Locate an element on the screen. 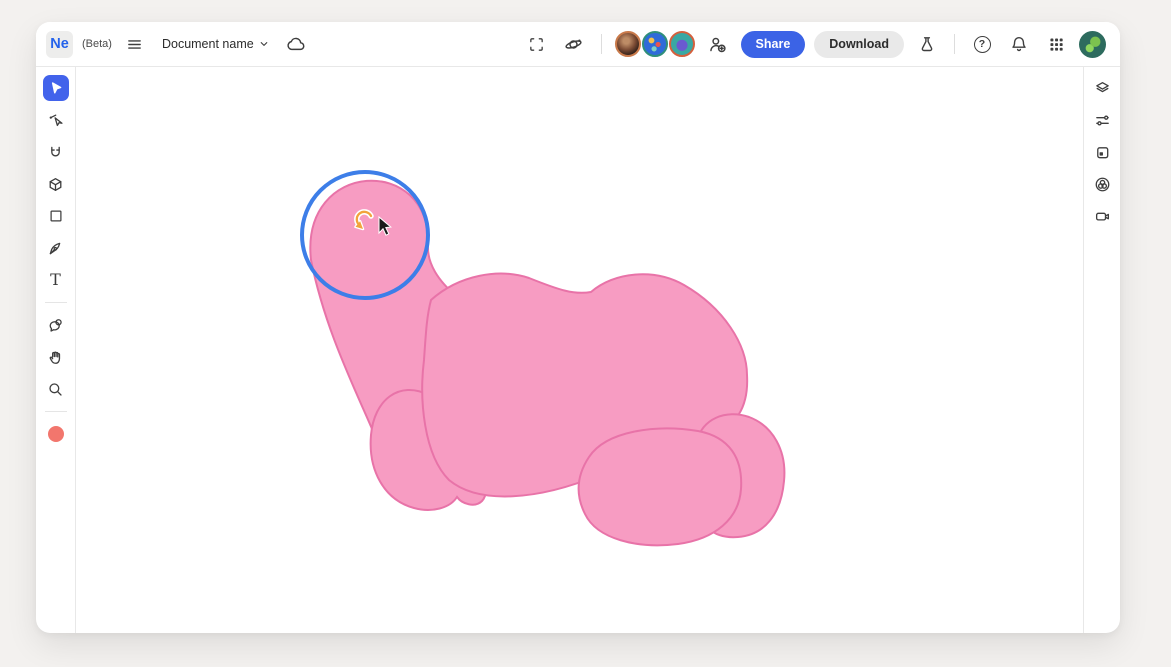 Image resolution: width=1171 pixels, height=667 pixels. color-swatch-icon is located at coordinates (55, 434).